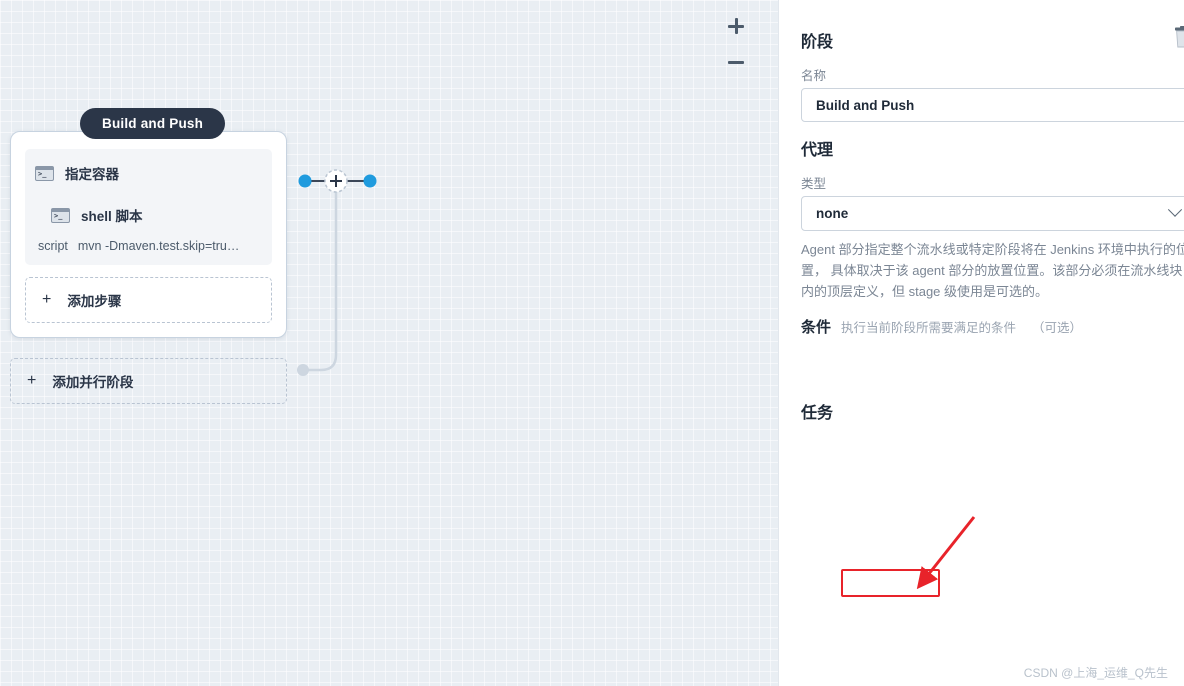 The image size is (1184, 686). Describe the element at coordinates (817, 42) in the screenshot. I see `panel-stage-heading: 阶段` at that location.